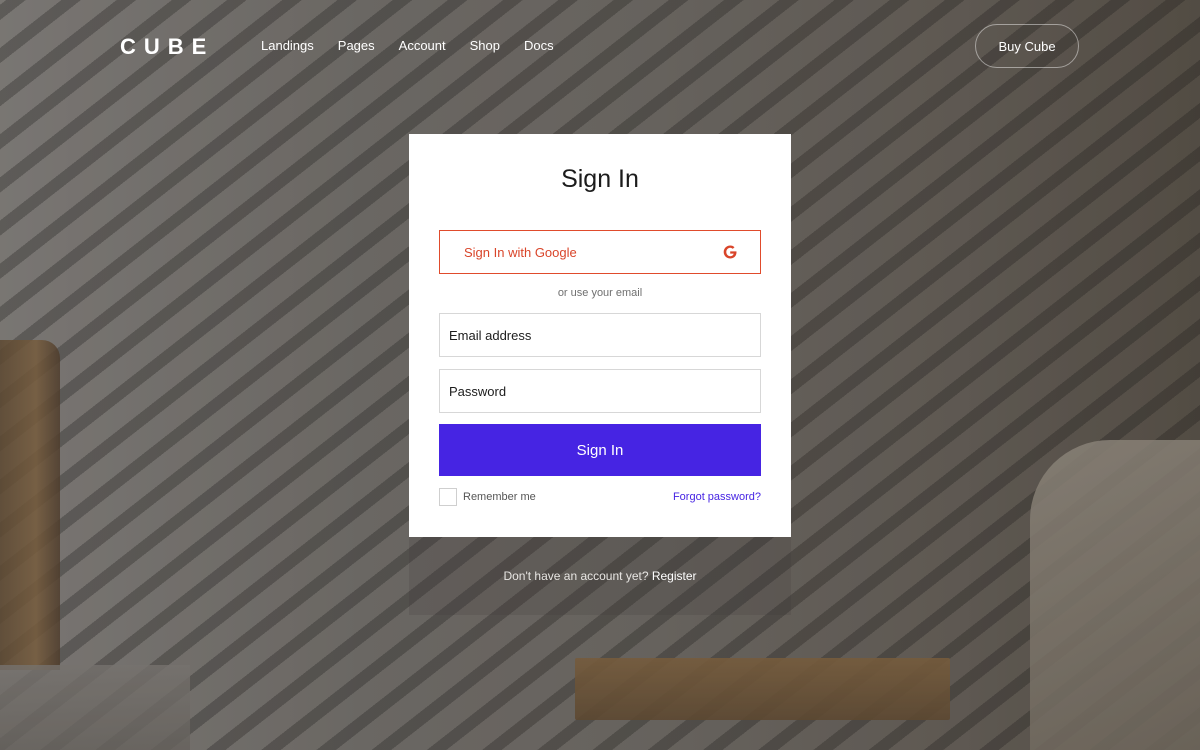  Describe the element at coordinates (356, 46) in the screenshot. I see `nav-item-pages: Pages` at that location.